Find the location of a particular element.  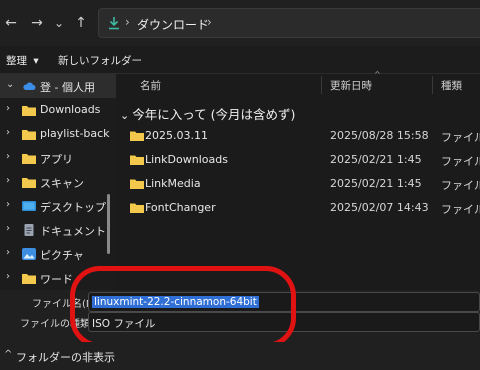

picture-icon is located at coordinates (29, 254).